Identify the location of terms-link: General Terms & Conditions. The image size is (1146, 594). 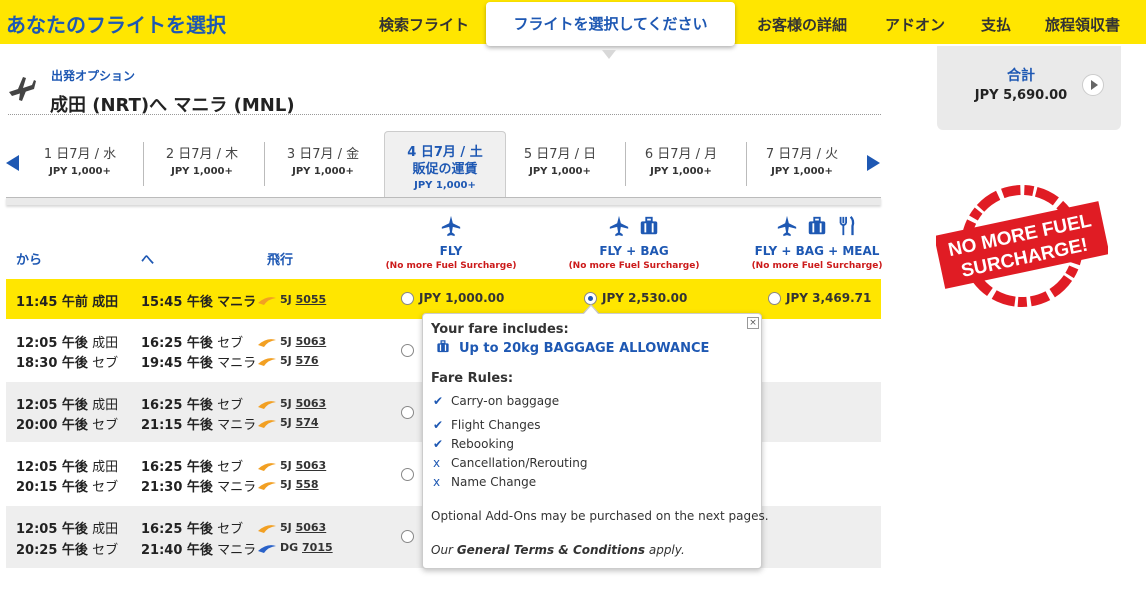
(551, 550).